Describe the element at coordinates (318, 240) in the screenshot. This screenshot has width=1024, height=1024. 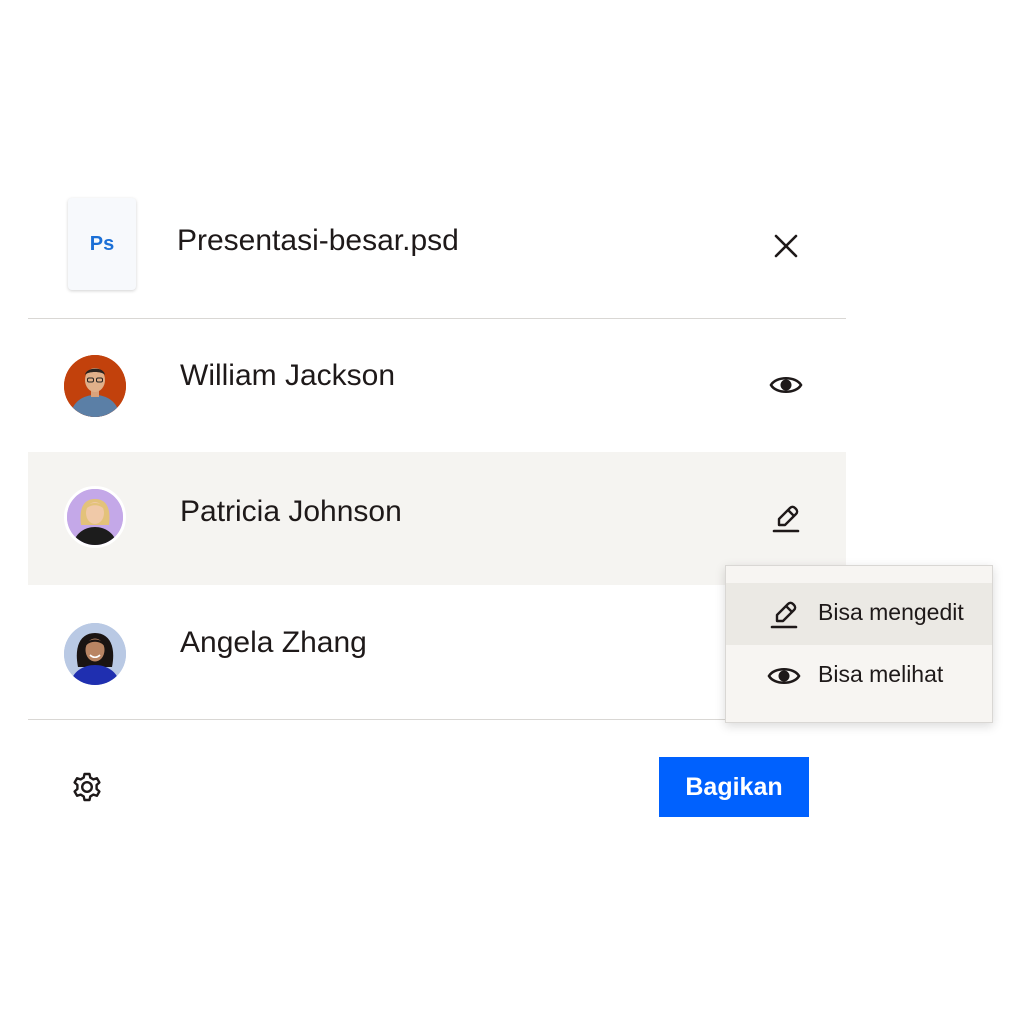
I see `file-name: Presentasi-besar.psd` at that location.